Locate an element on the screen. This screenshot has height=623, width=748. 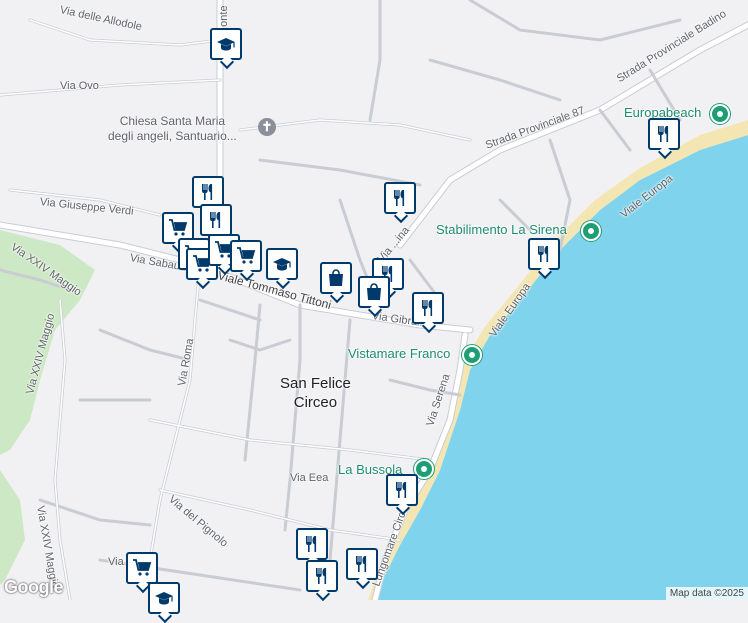
street-label: Via is located at coordinates (116, 562).